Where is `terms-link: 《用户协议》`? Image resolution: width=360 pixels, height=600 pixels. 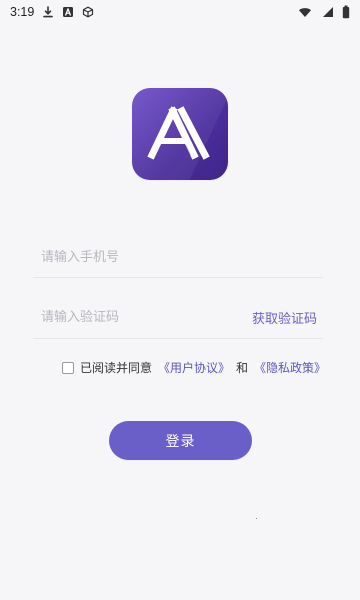
terms-link: 《用户协议》 is located at coordinates (194, 367).